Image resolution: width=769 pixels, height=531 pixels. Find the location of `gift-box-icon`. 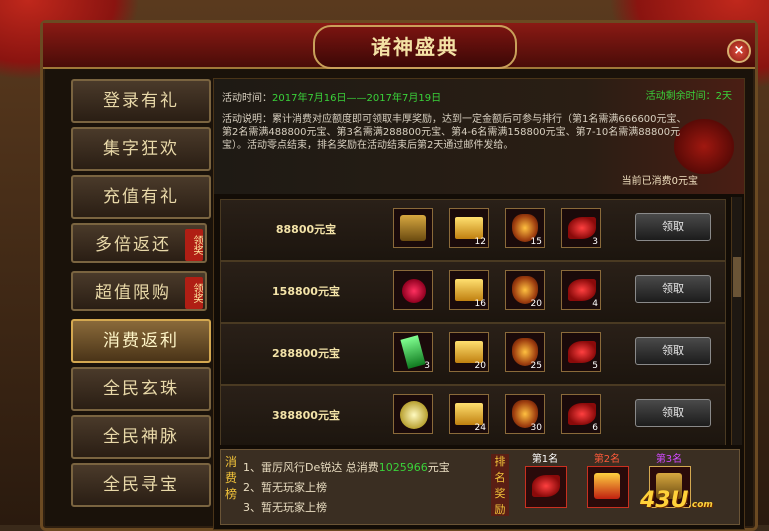

gift-box-icon is located at coordinates (607, 486).